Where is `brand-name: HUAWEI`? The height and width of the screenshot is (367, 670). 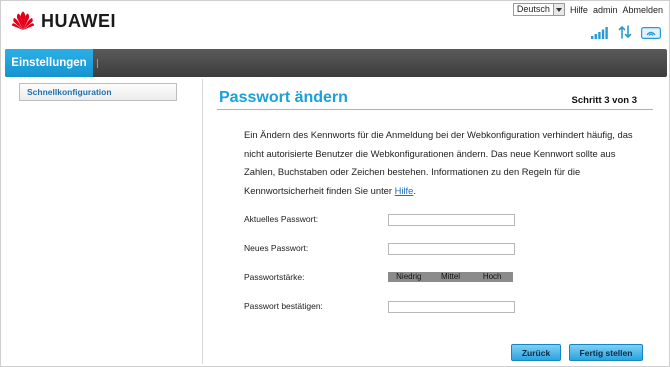
brand-name: HUAWEI is located at coordinates (78, 20).